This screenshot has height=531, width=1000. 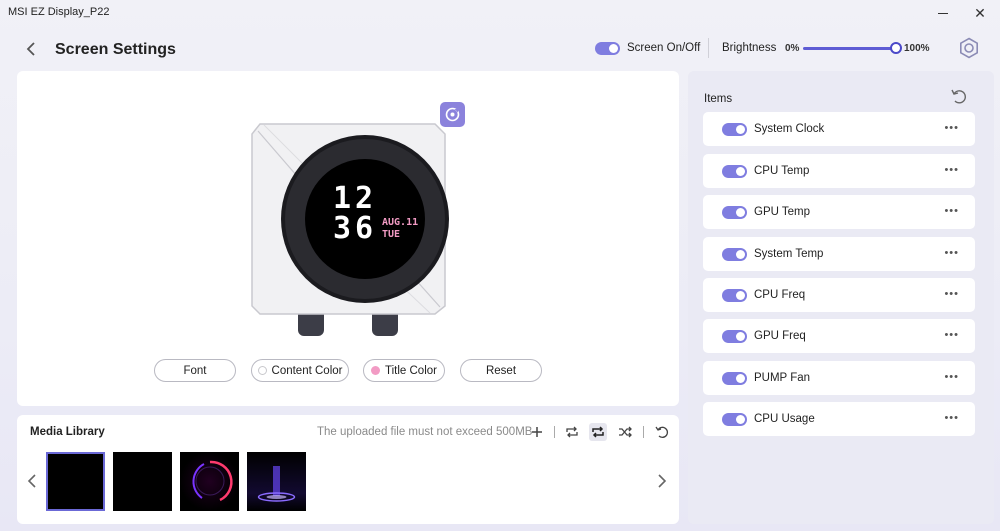 What do you see at coordinates (355, 228) in the screenshot?
I see `clock-minute: 36` at bounding box center [355, 228].